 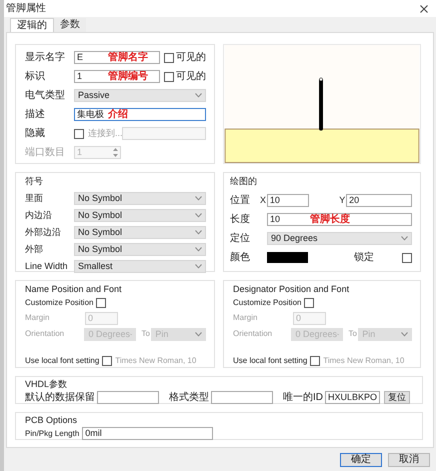 I want to click on tab: 参数, so click(x=70, y=25).